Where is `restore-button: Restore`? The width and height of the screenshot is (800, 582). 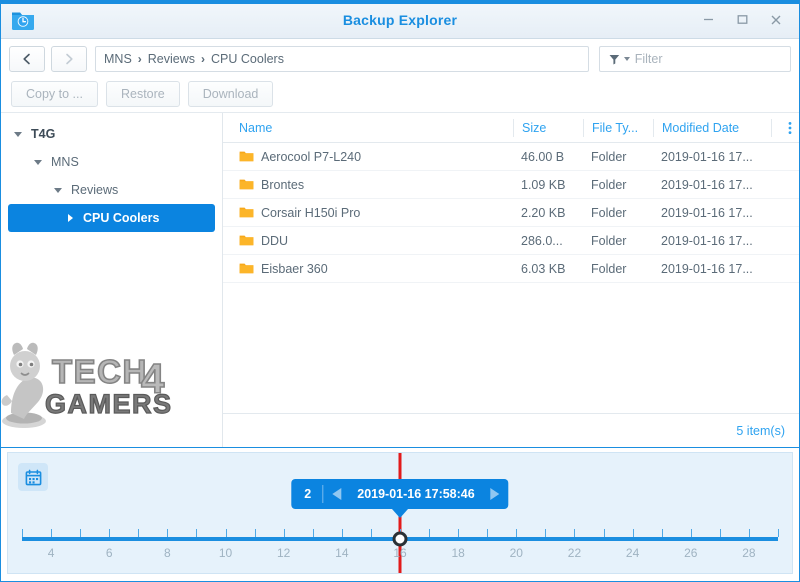 restore-button: Restore is located at coordinates (142, 94).